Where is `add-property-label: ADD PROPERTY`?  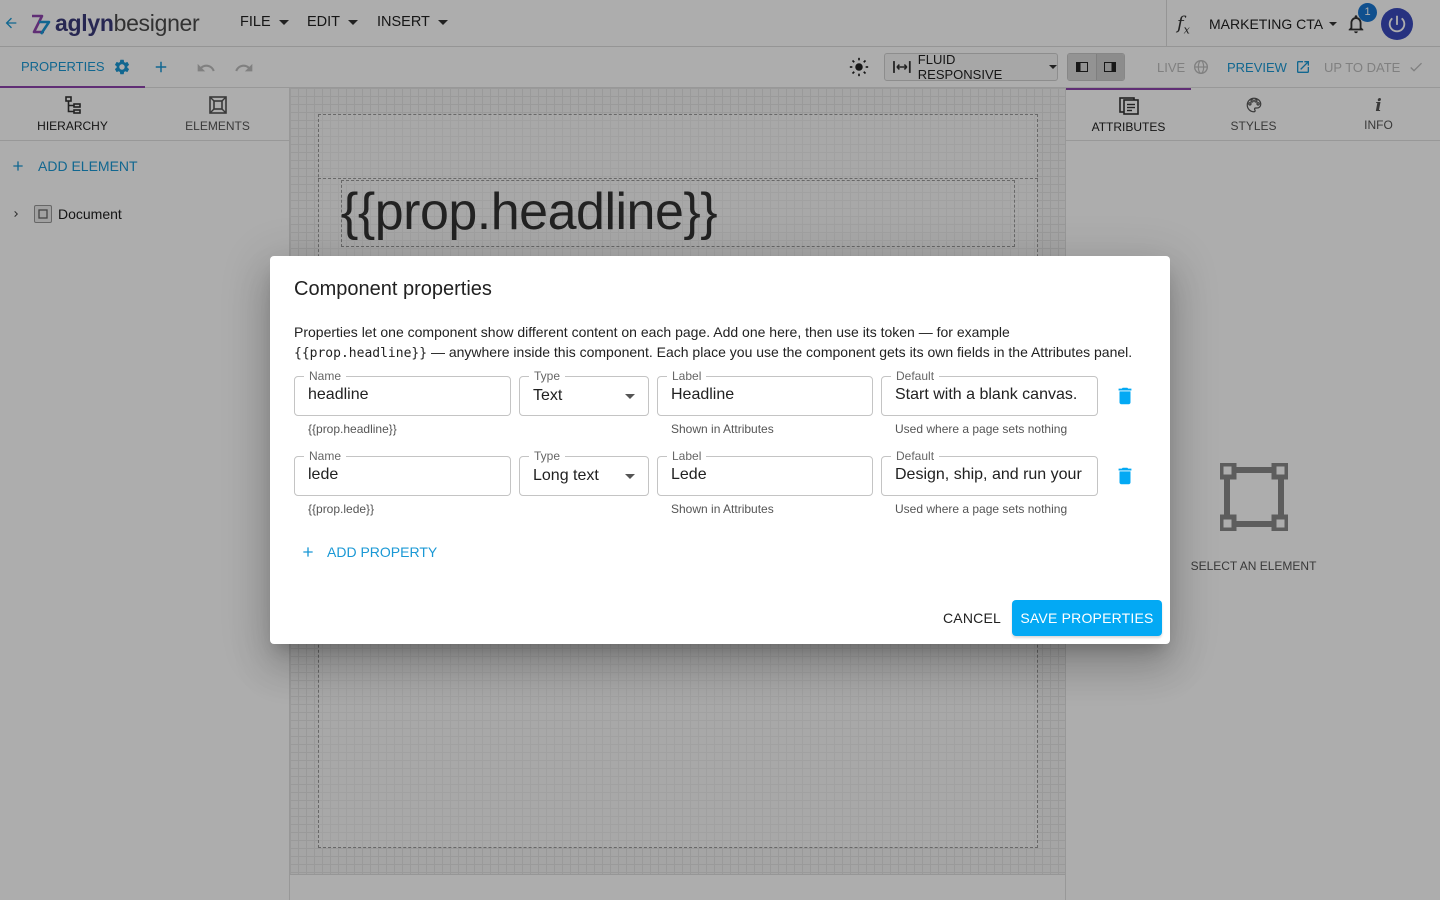
add-property-label: ADD PROPERTY is located at coordinates (382, 552).